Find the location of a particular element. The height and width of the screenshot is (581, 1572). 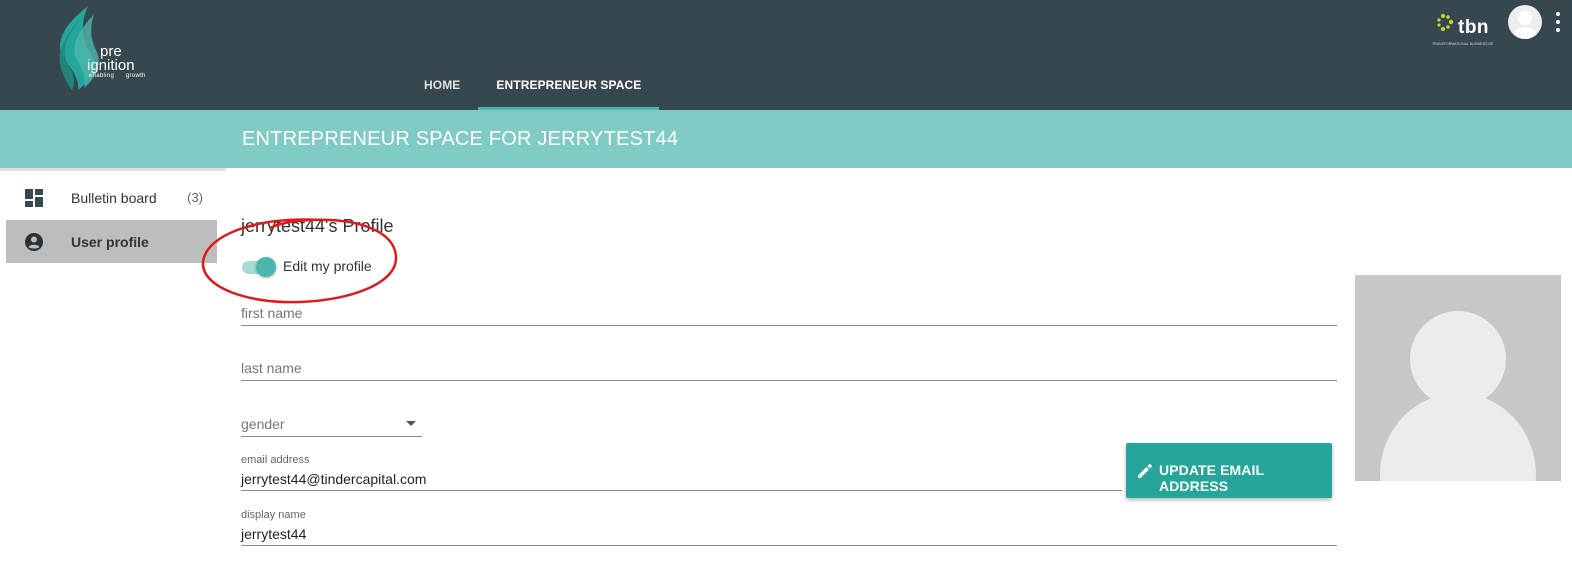

nav-tab-entrepreneur-space: ENTREPRENEUR SPACE is located at coordinates (569, 85).